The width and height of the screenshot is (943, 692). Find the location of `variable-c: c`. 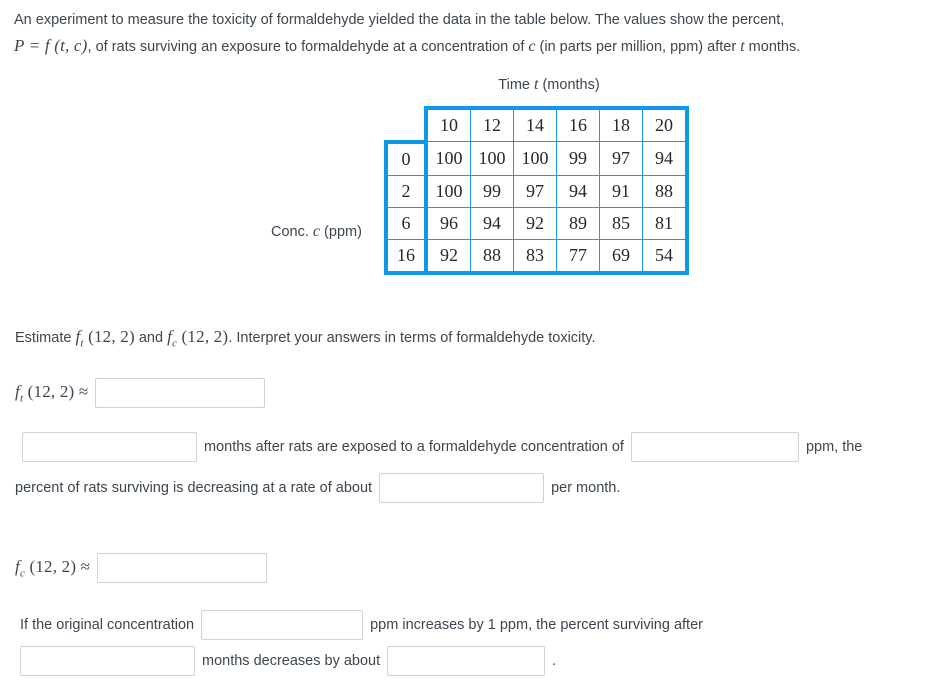

variable-c: c is located at coordinates (532, 46).